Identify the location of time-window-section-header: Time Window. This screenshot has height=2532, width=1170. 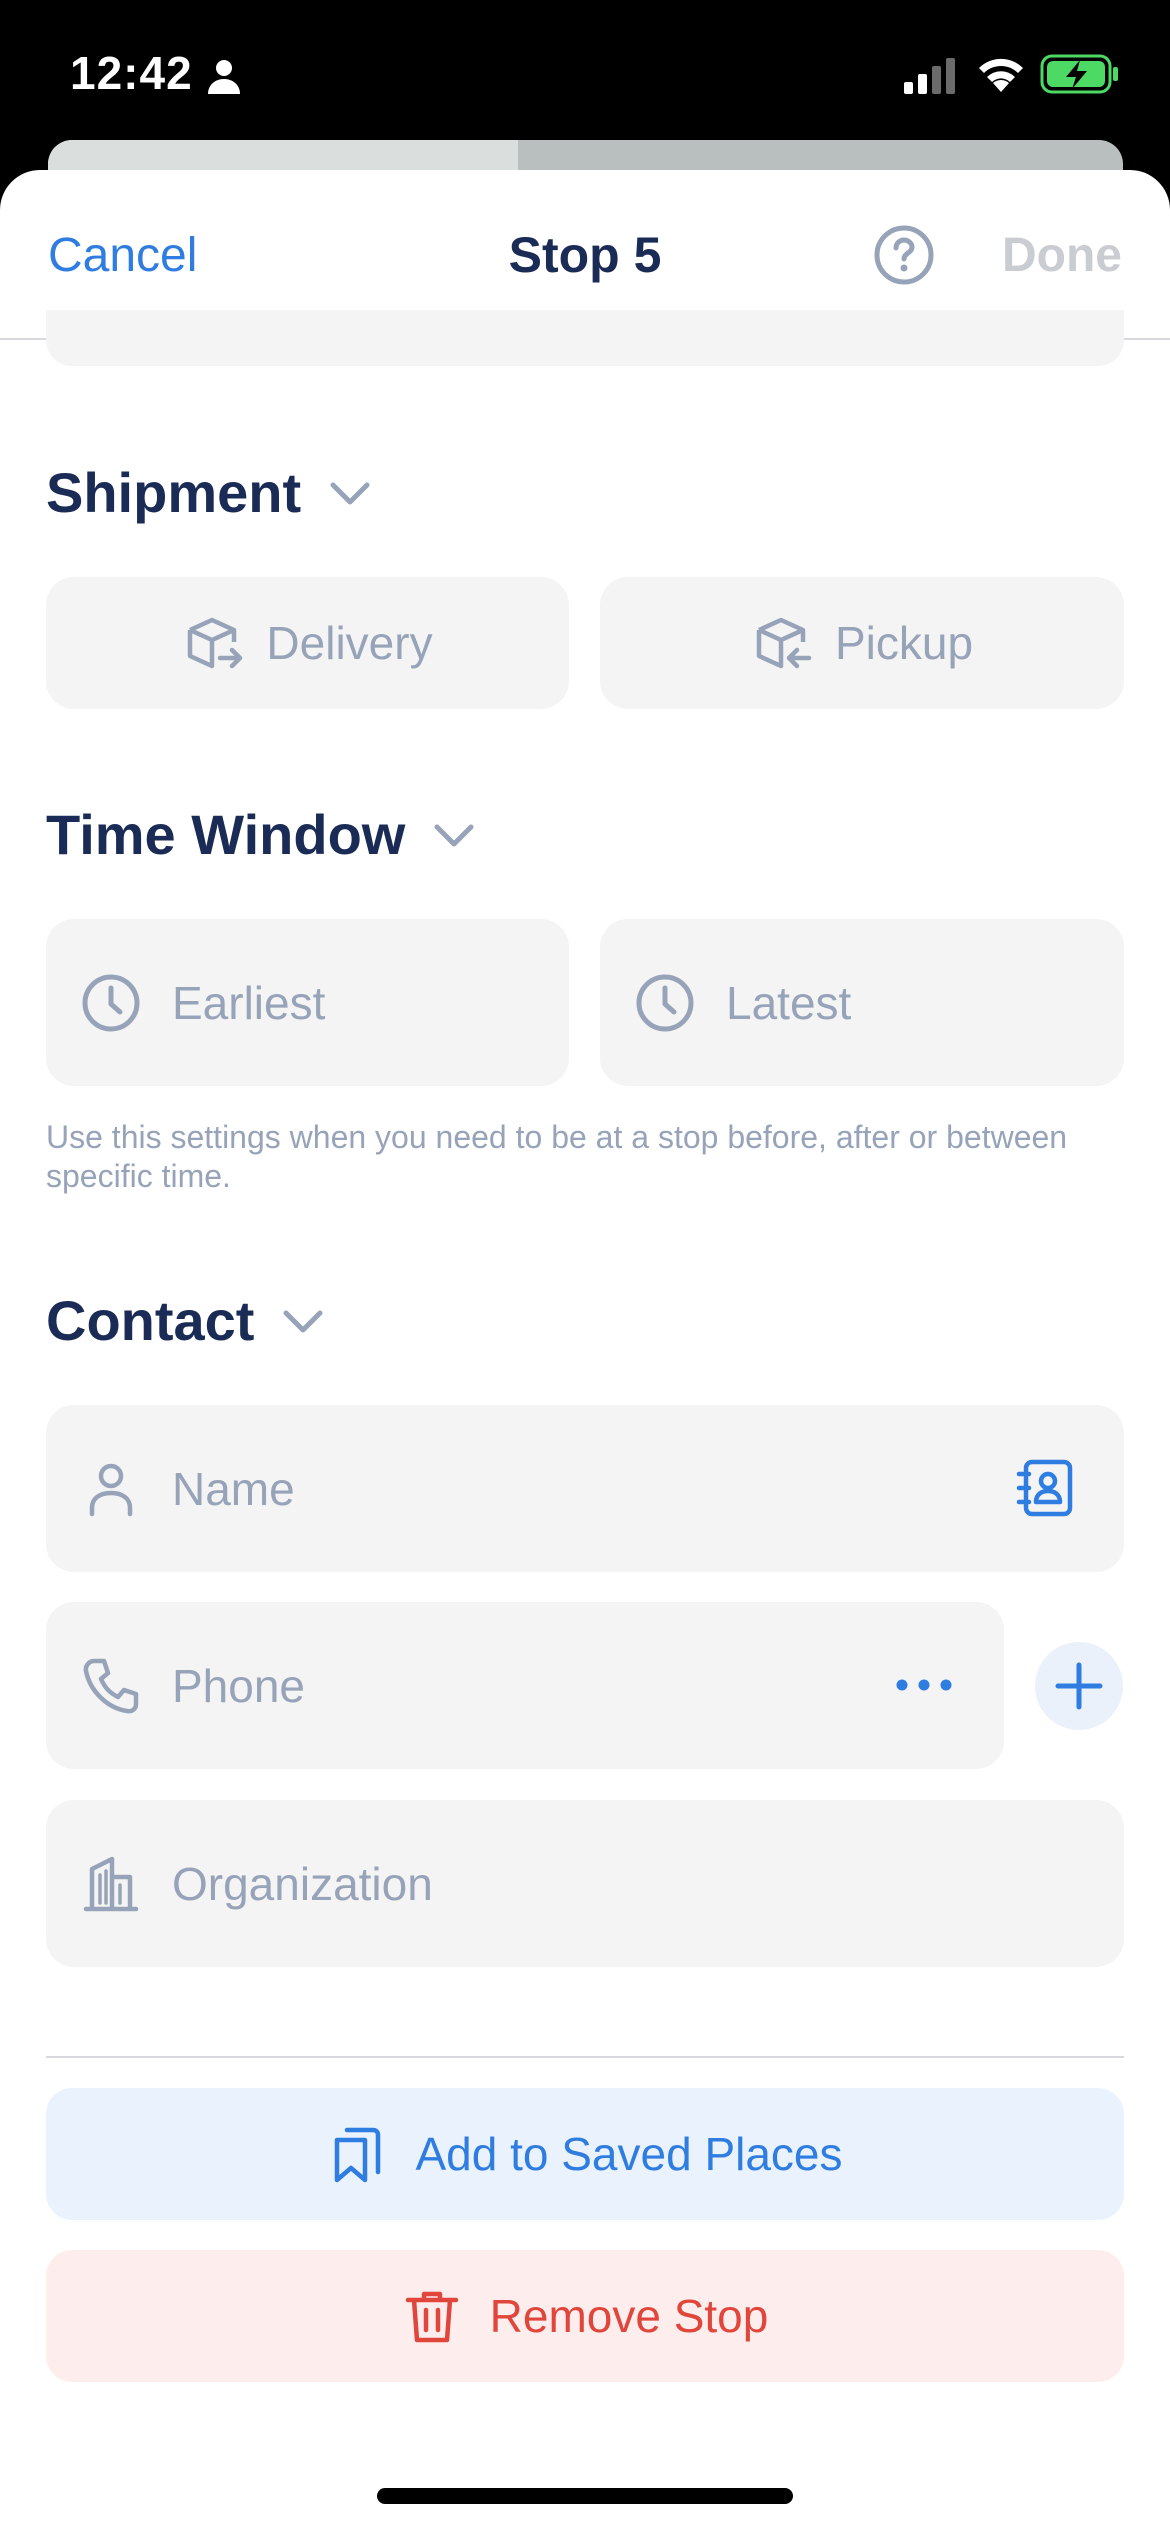
(261, 834).